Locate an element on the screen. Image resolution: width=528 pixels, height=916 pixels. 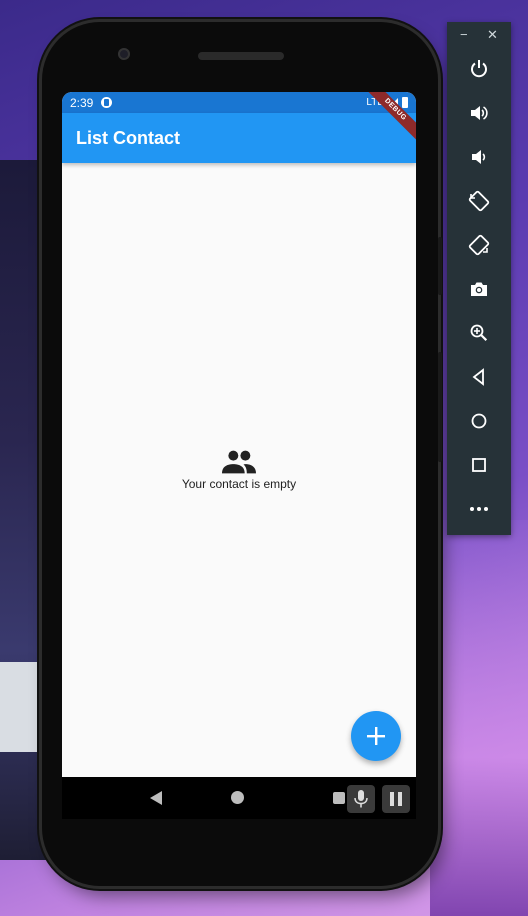
rotate-right-icon is located at coordinates (479, 245).